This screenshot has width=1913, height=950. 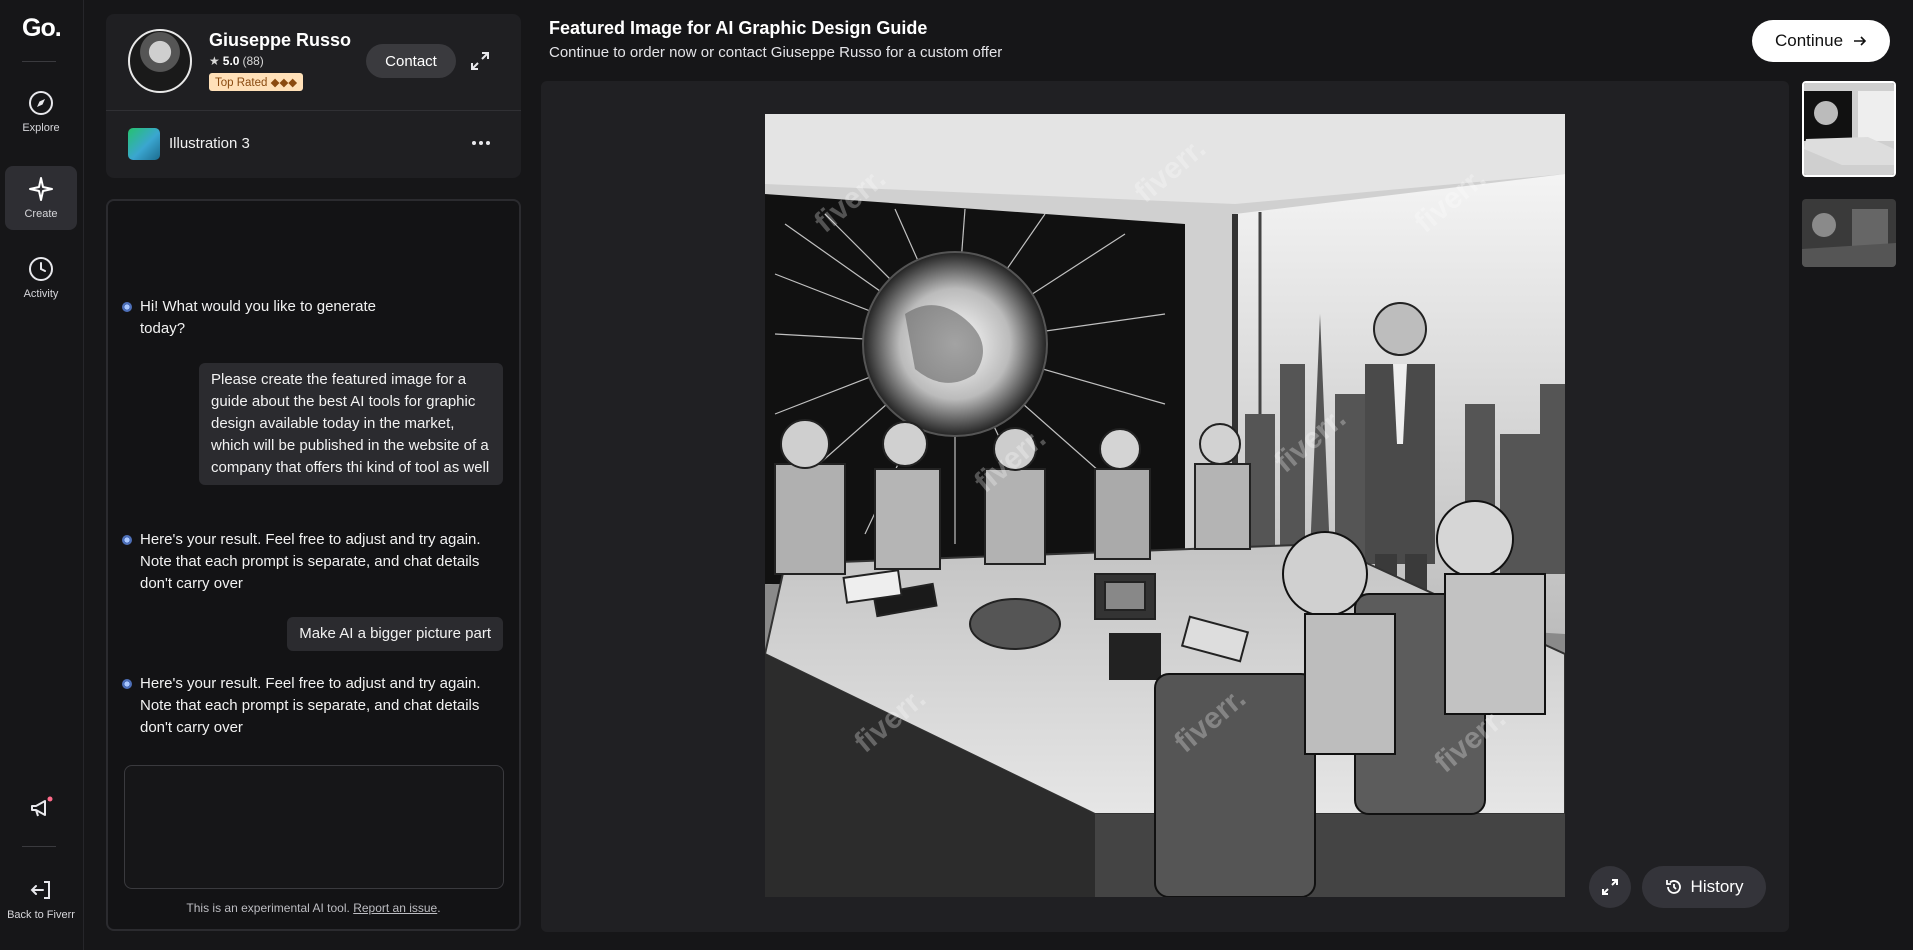 What do you see at coordinates (313, 110) in the screenshot?
I see `card-divider` at bounding box center [313, 110].